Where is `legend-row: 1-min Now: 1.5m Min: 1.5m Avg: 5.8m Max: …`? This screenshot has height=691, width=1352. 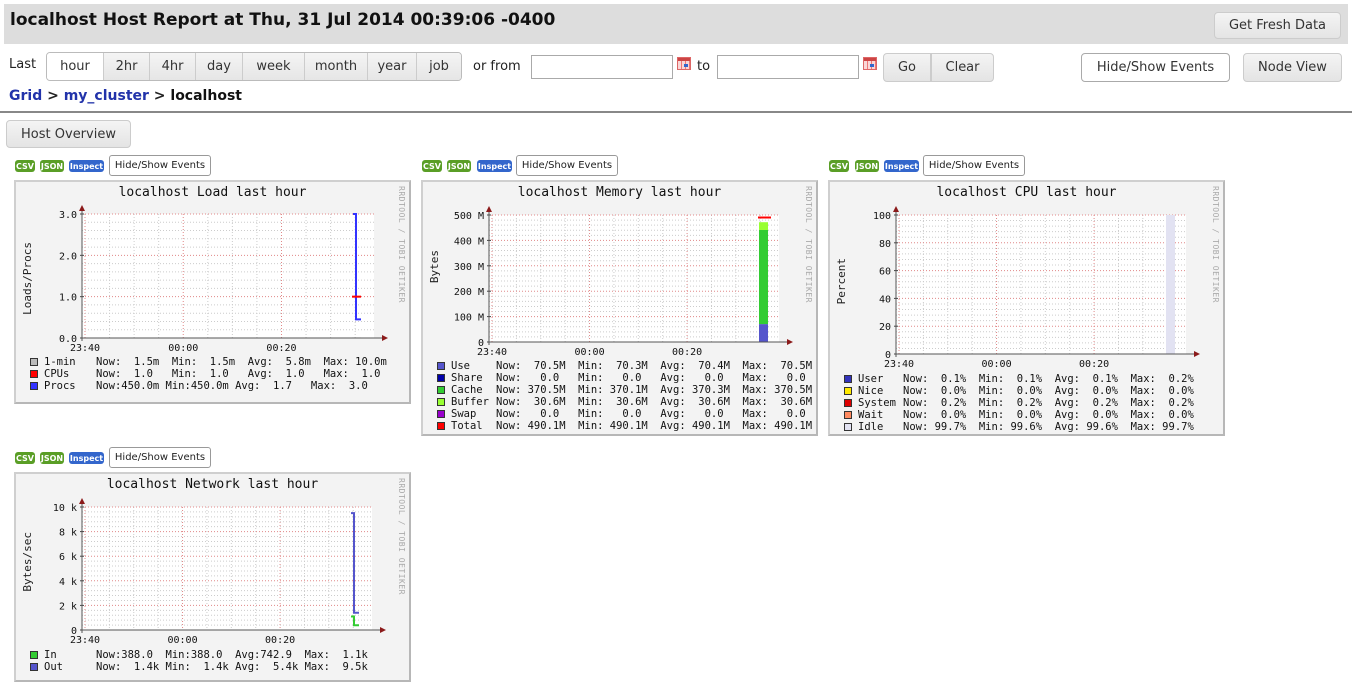
legend-row: 1-min Now: 1.5m Min: 1.5m Avg: 5.8m Max: … is located at coordinates (208, 362).